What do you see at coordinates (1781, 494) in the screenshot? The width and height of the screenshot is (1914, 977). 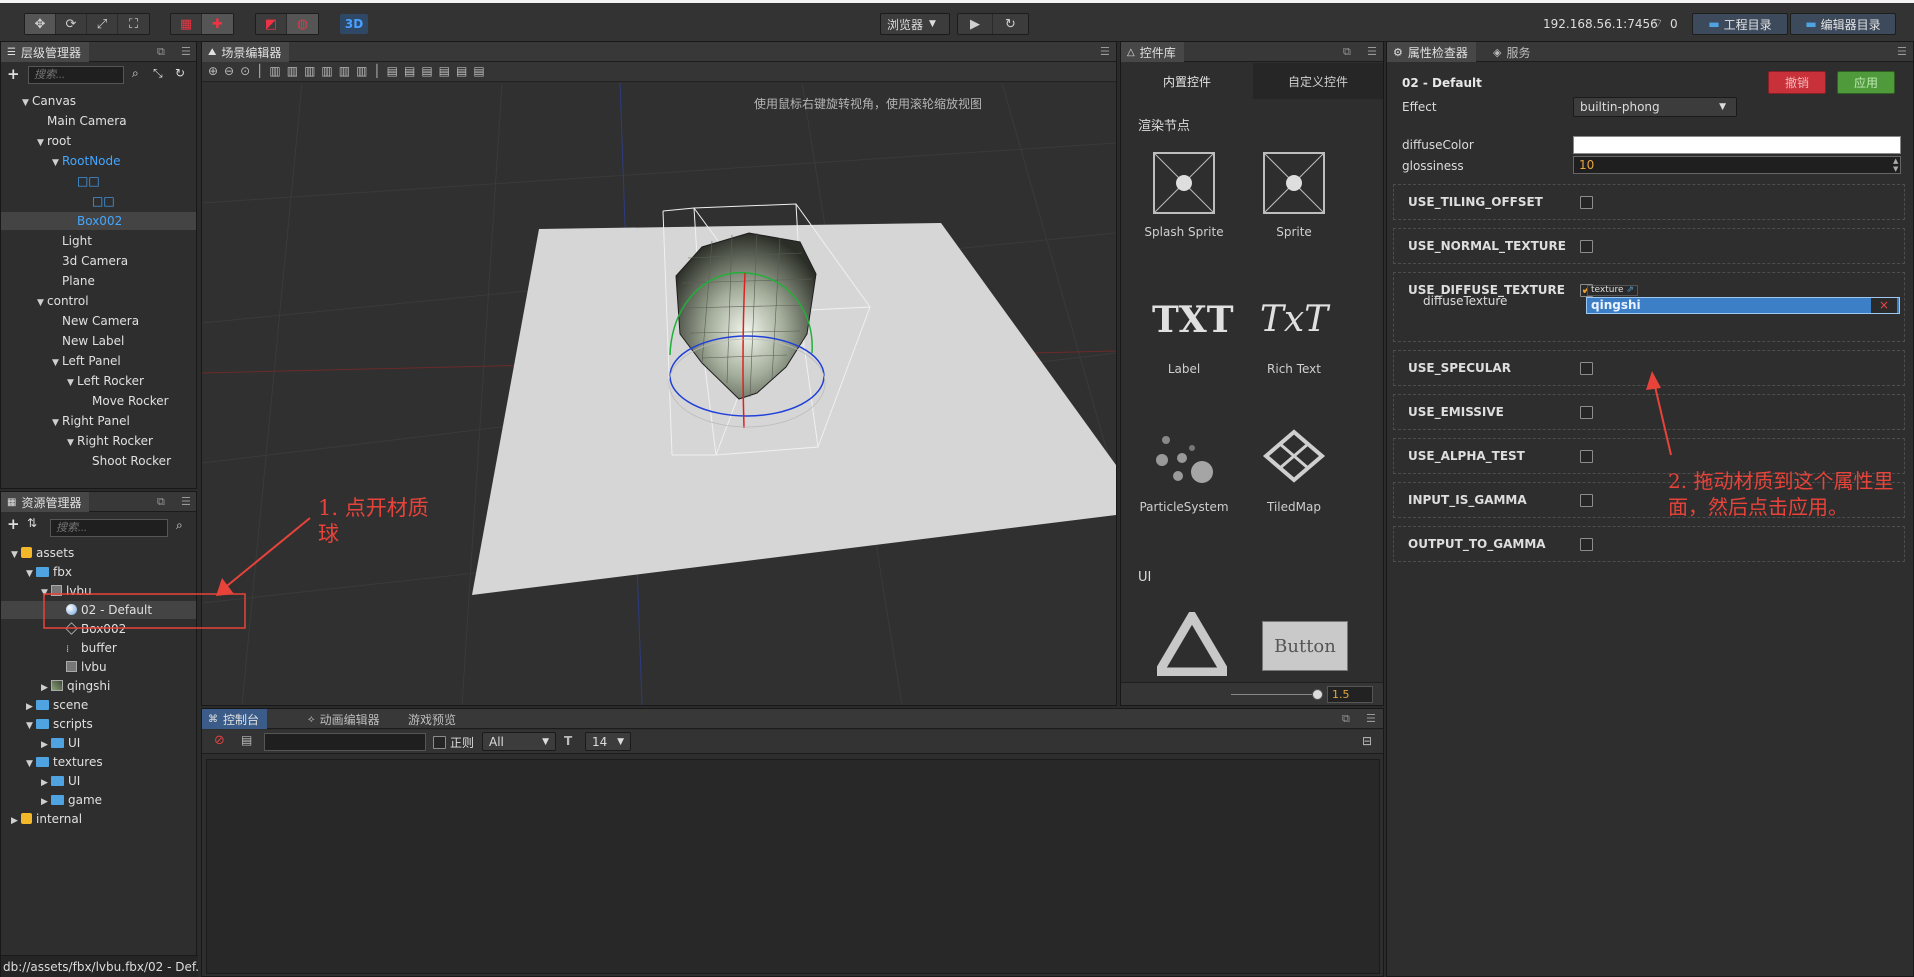 I see `annotation-note-2: 2. 拖动材质到这个属性里面，然后点击应用。` at bounding box center [1781, 494].